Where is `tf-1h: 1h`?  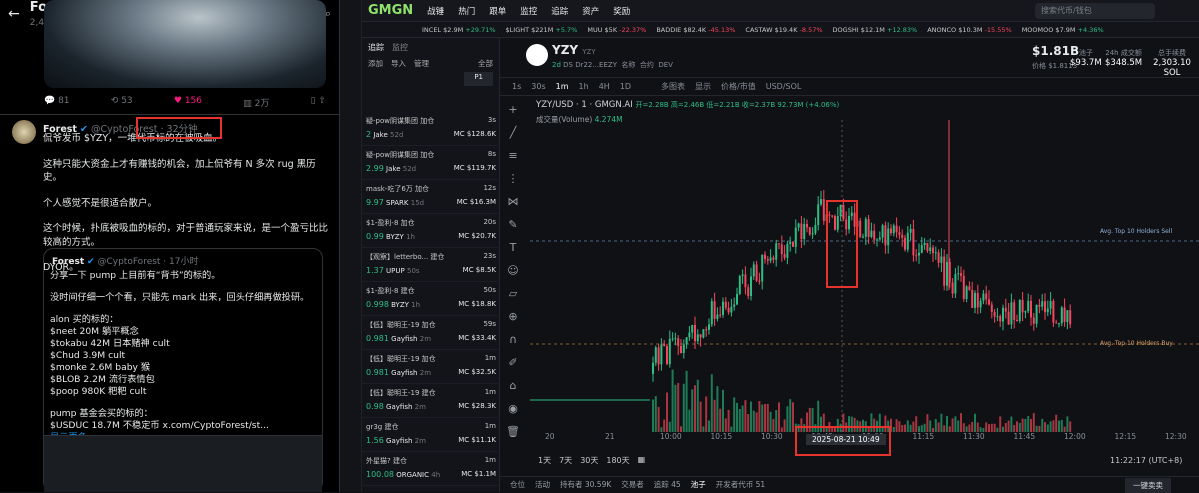 tf-1h: 1h is located at coordinates (584, 86).